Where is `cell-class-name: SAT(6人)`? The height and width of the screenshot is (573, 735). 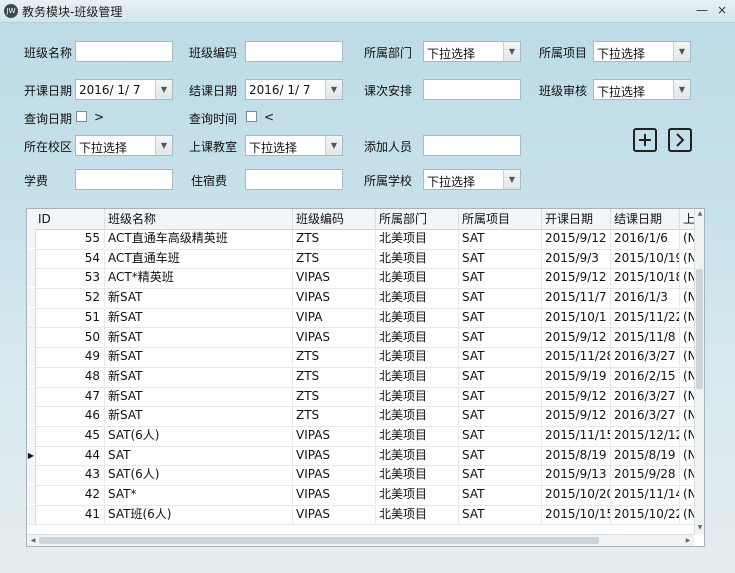 cell-class-name: SAT(6人) is located at coordinates (199, 435).